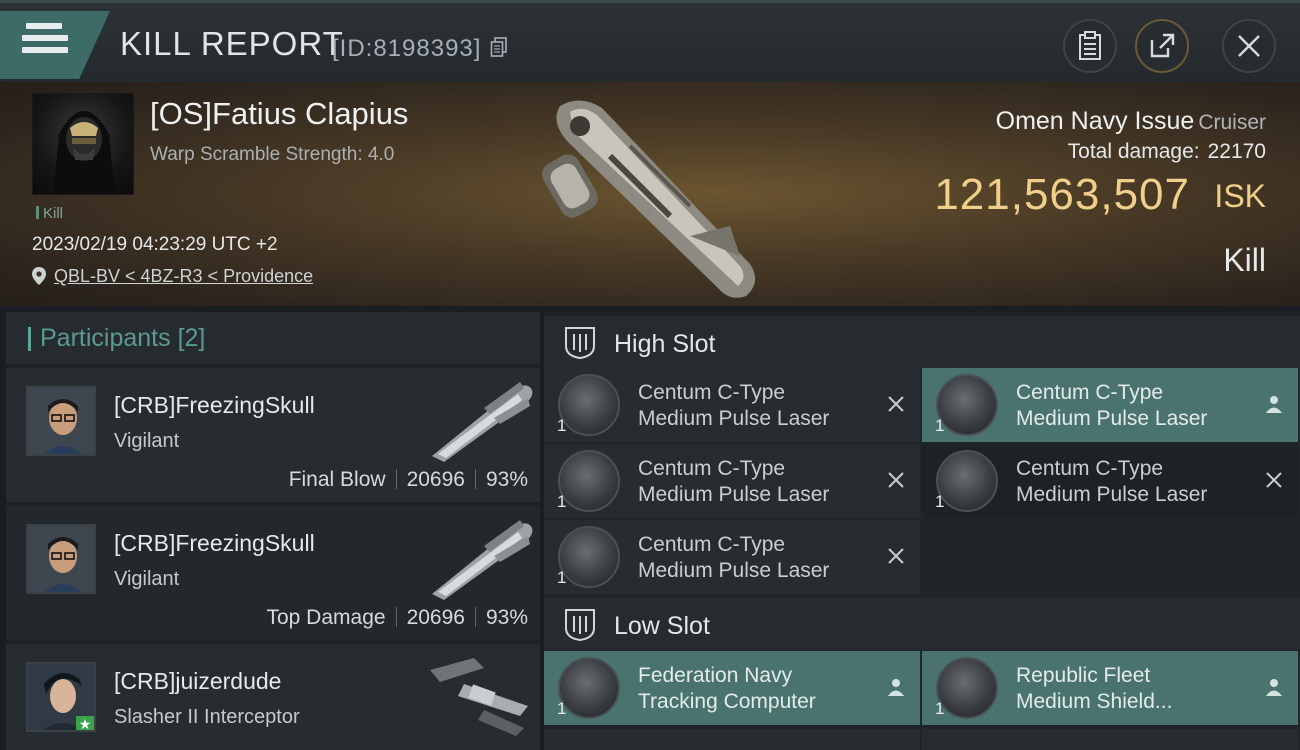 This screenshot has width=1300, height=750. What do you see at coordinates (45, 43) in the screenshot?
I see `hamburger-icon` at bounding box center [45, 43].